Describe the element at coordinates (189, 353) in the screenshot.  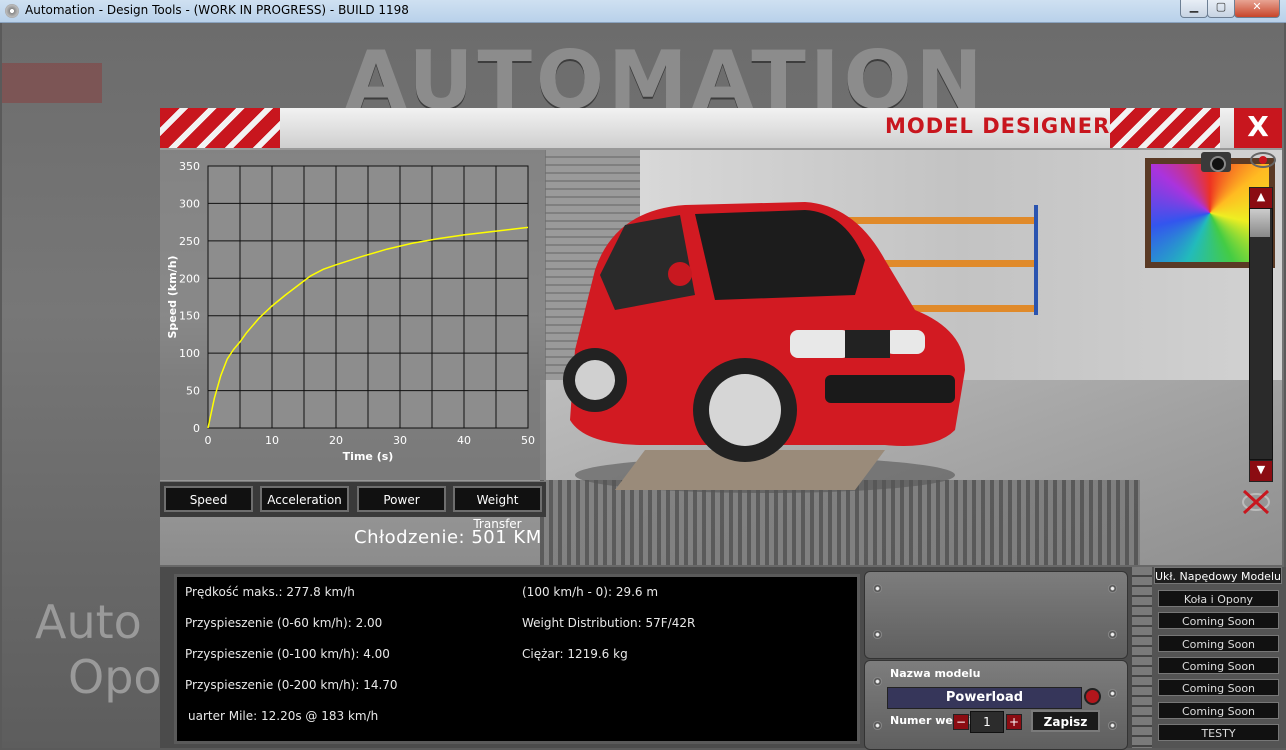
I see `y-tick-label: 100` at that location.